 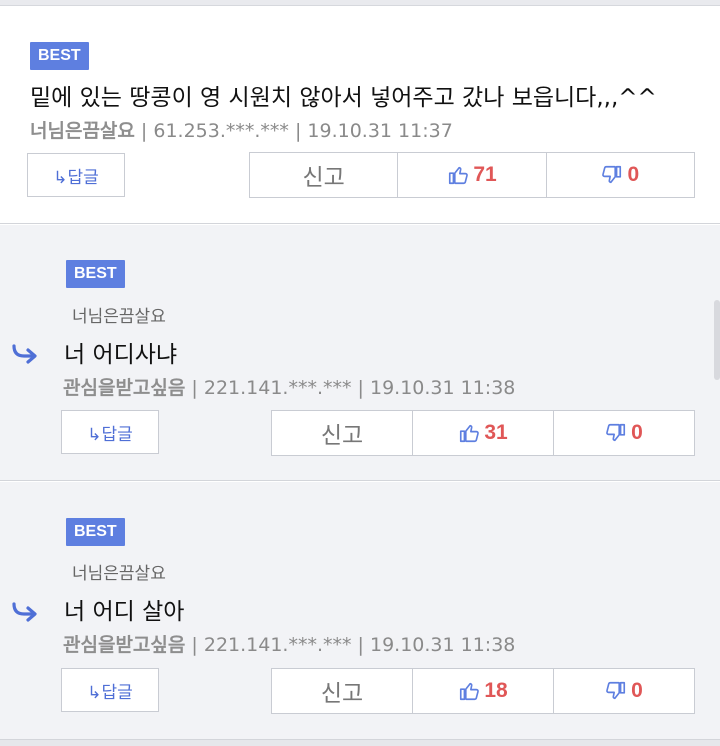 I want to click on upvote-button: 71, so click(x=471, y=175).